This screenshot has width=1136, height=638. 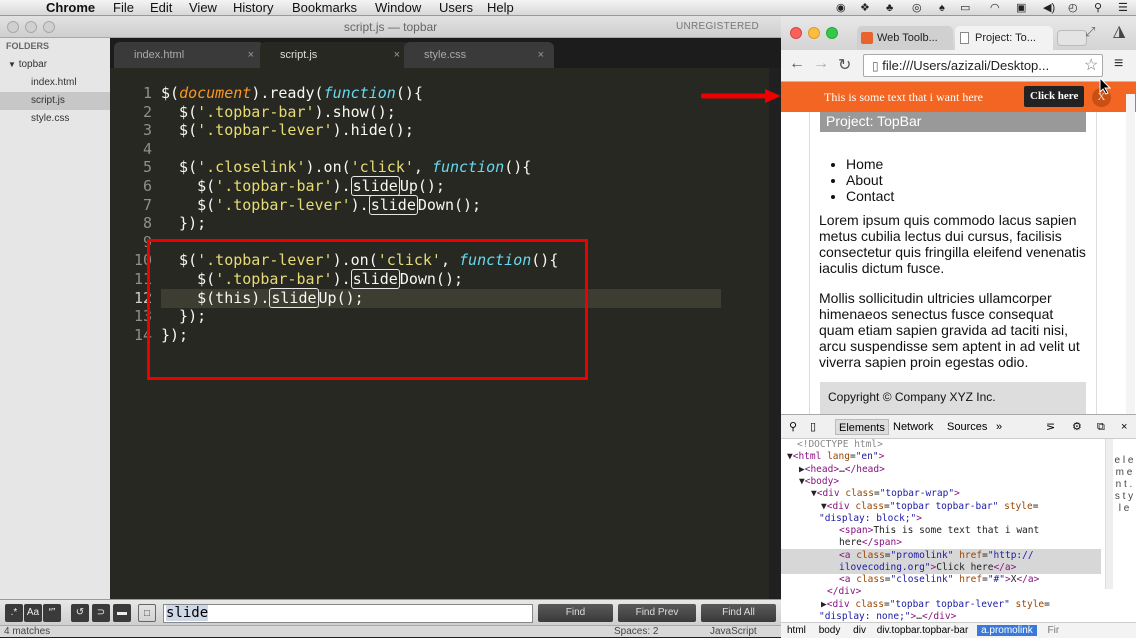 I want to click on promo-link-button: Click here, so click(x=1054, y=96).